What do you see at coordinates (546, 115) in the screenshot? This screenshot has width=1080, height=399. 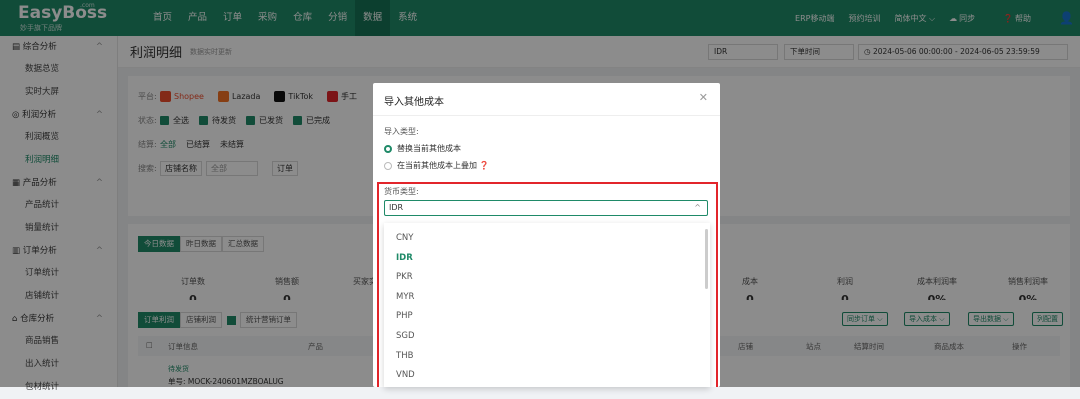 I see `modal-divider` at bounding box center [546, 115].